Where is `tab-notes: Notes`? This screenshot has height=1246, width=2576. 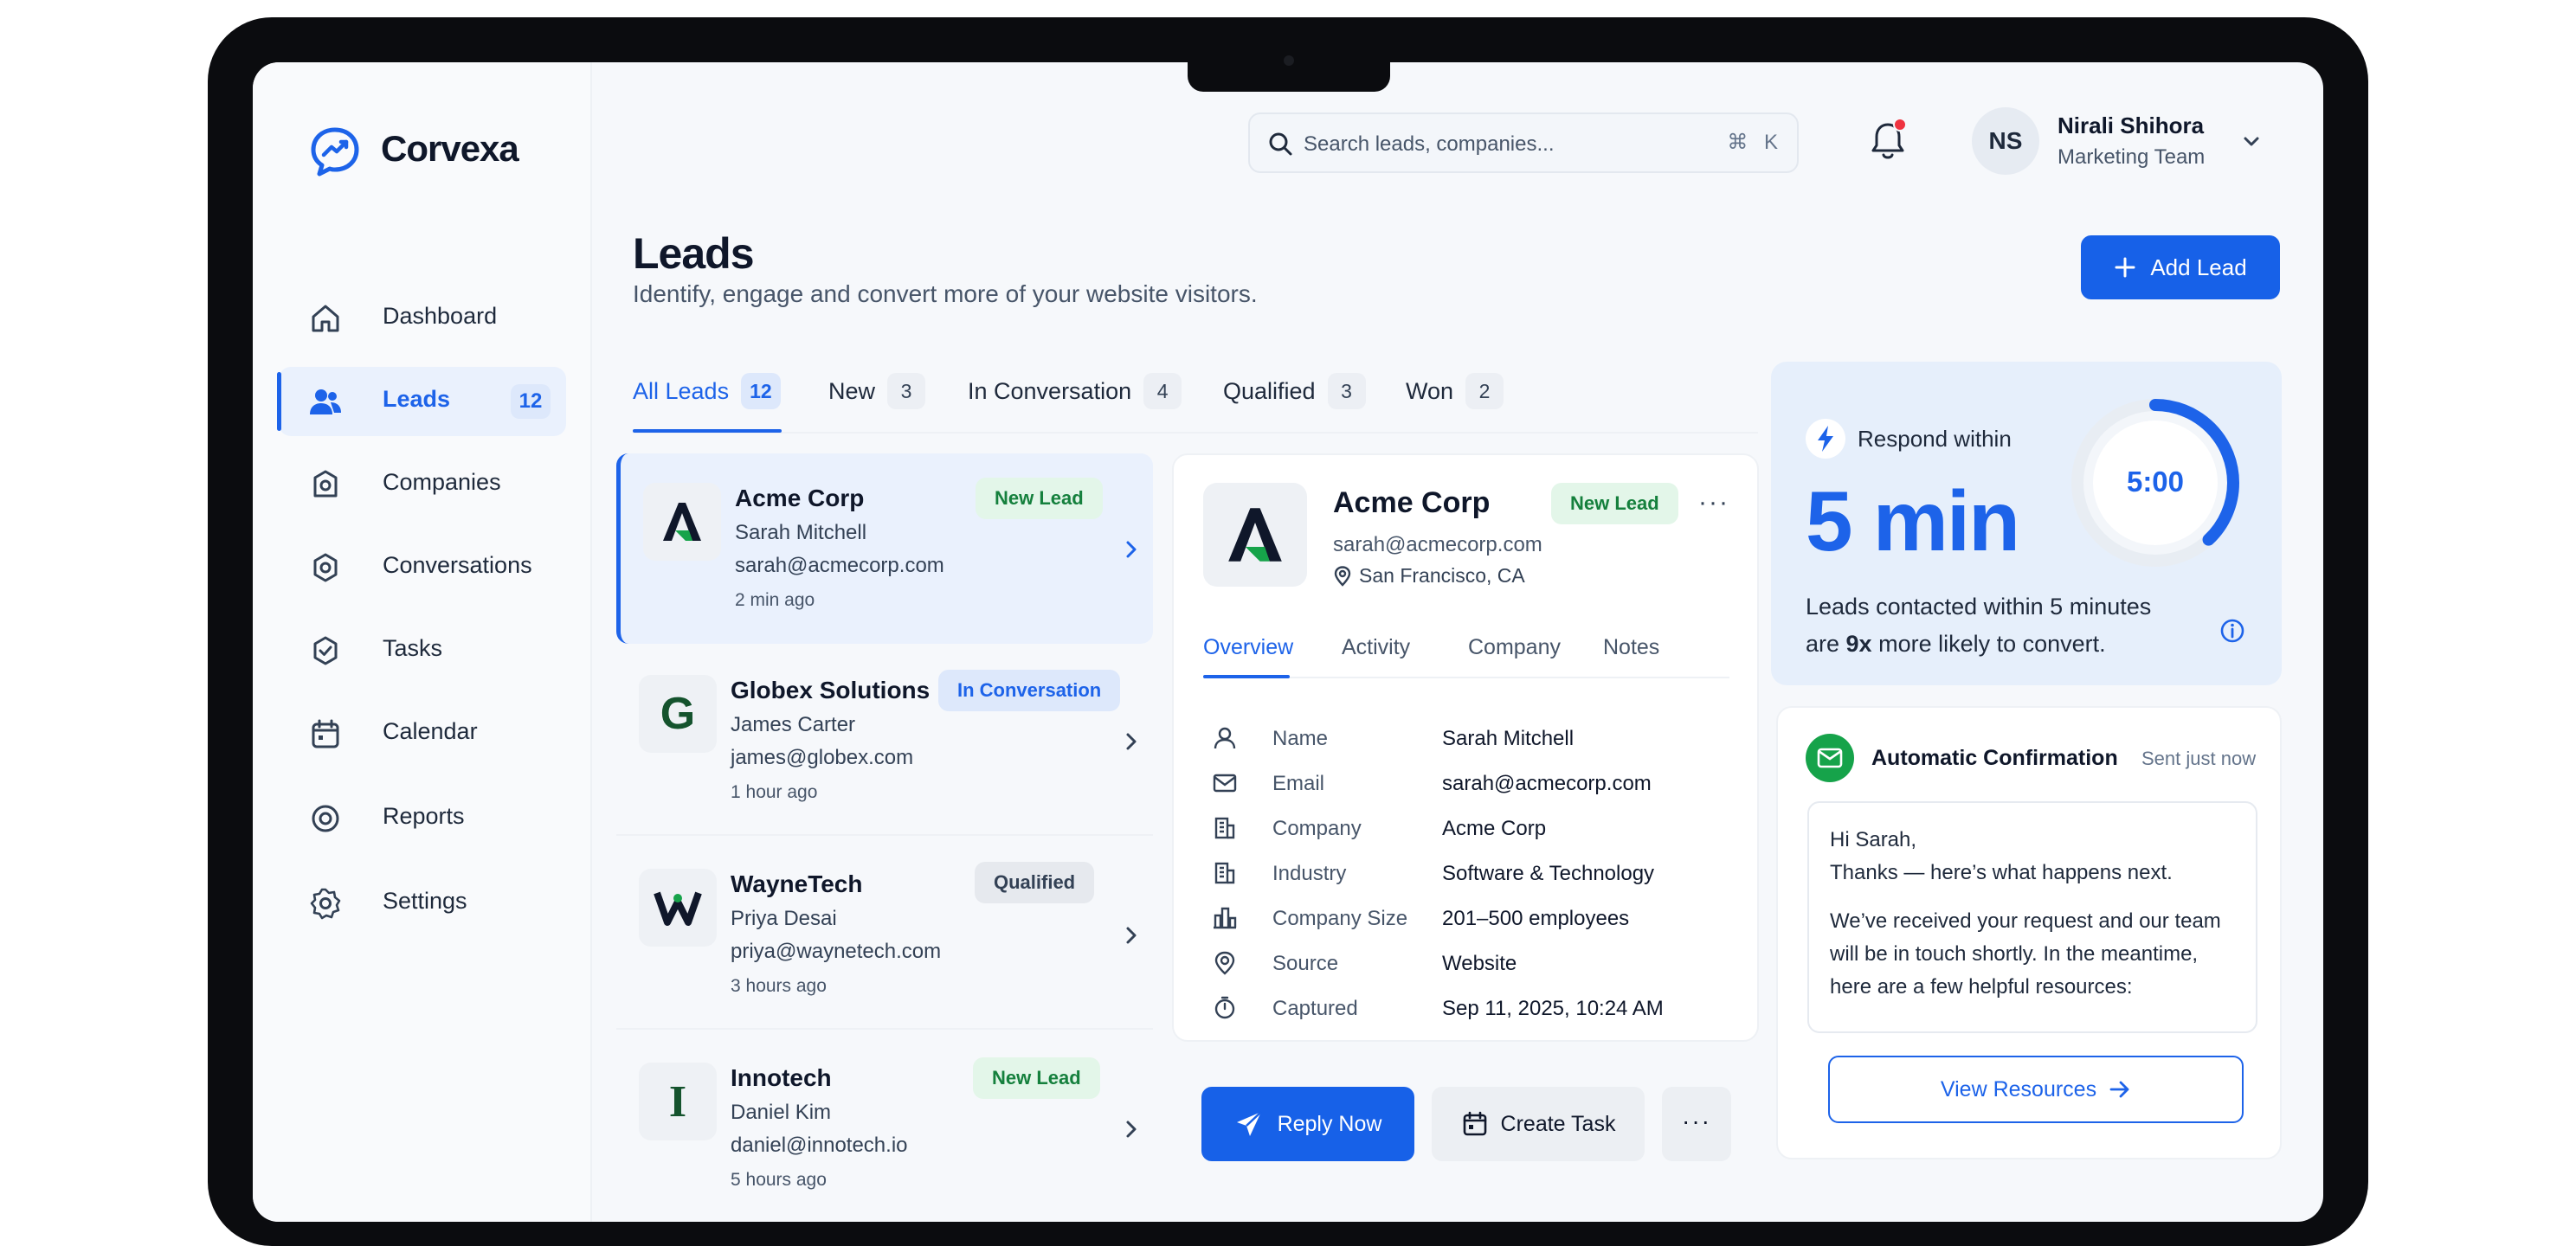 tab-notes: Notes is located at coordinates (1631, 648).